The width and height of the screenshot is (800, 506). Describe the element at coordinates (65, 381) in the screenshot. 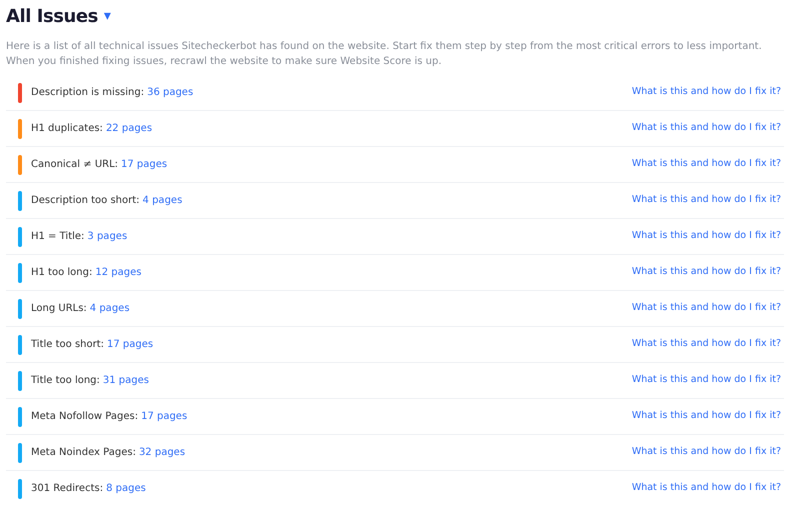

I see `issue-label: Title too long:` at that location.